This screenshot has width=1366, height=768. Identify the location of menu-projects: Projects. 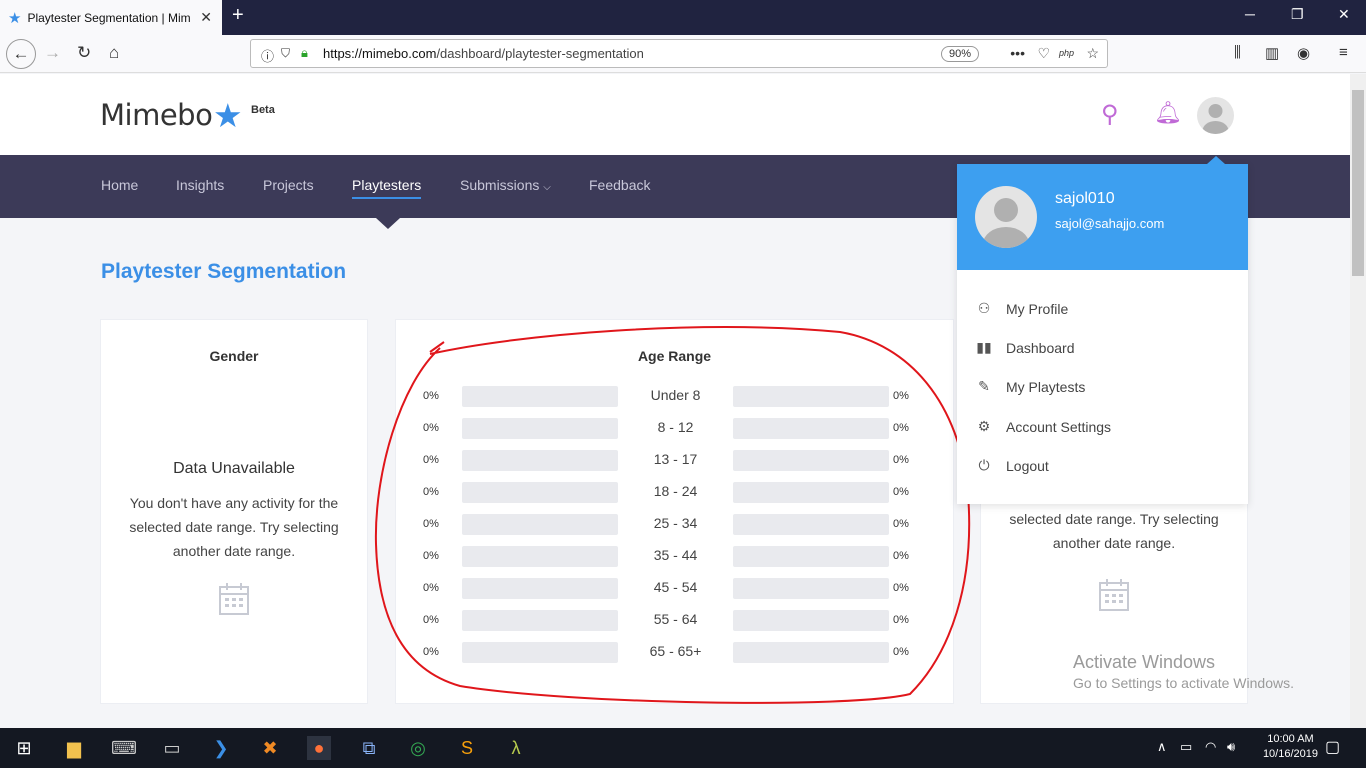
(288, 185).